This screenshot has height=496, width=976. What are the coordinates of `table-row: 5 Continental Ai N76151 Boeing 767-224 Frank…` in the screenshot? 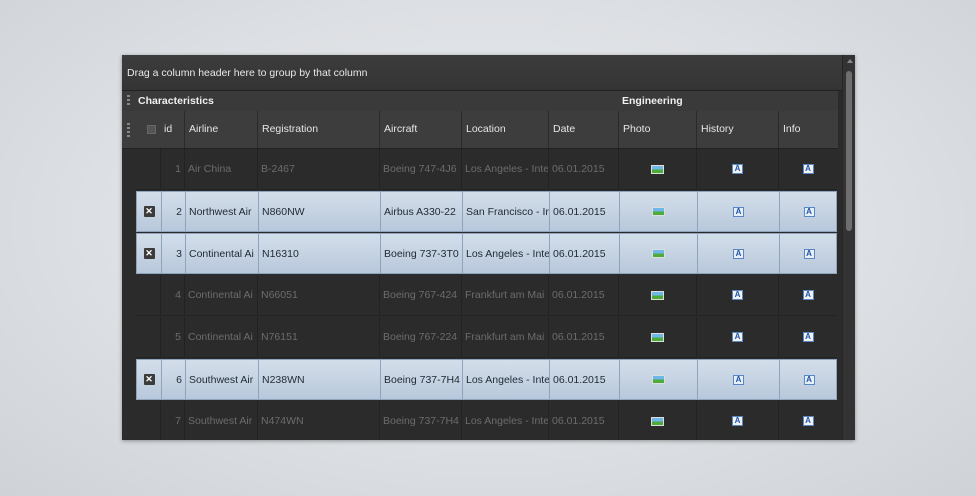 It's located at (486, 337).